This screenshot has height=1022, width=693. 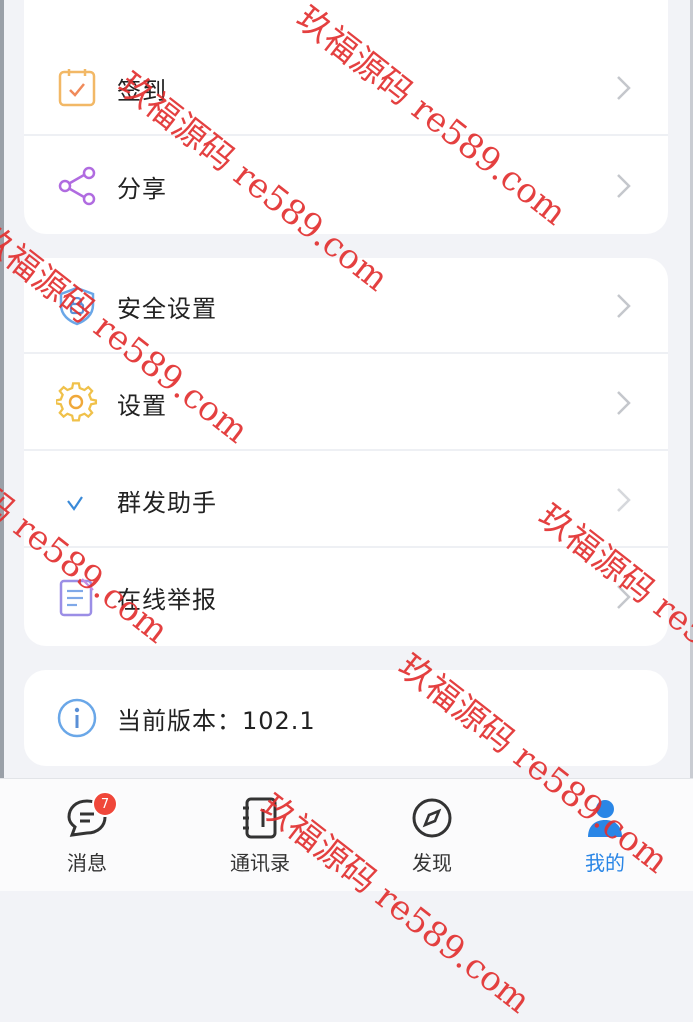 What do you see at coordinates (77, 186) in the screenshot?
I see `share-icon` at bounding box center [77, 186].